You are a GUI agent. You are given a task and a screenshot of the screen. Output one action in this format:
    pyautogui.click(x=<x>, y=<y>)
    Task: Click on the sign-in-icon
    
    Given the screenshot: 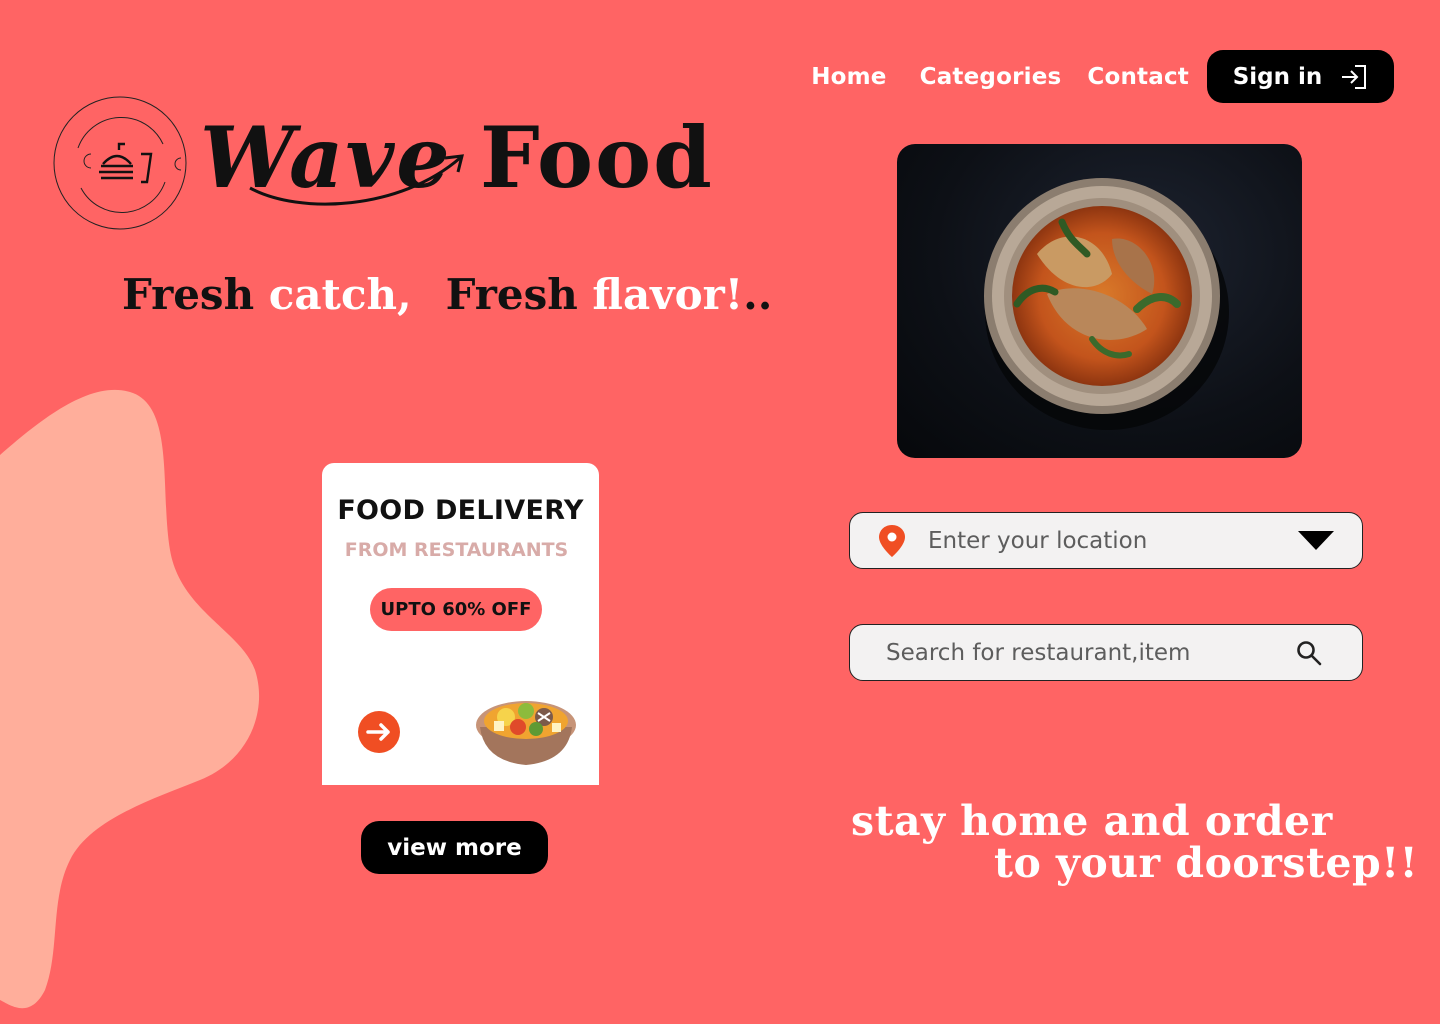 What is the action you would take?
    pyautogui.click(x=1354, y=76)
    